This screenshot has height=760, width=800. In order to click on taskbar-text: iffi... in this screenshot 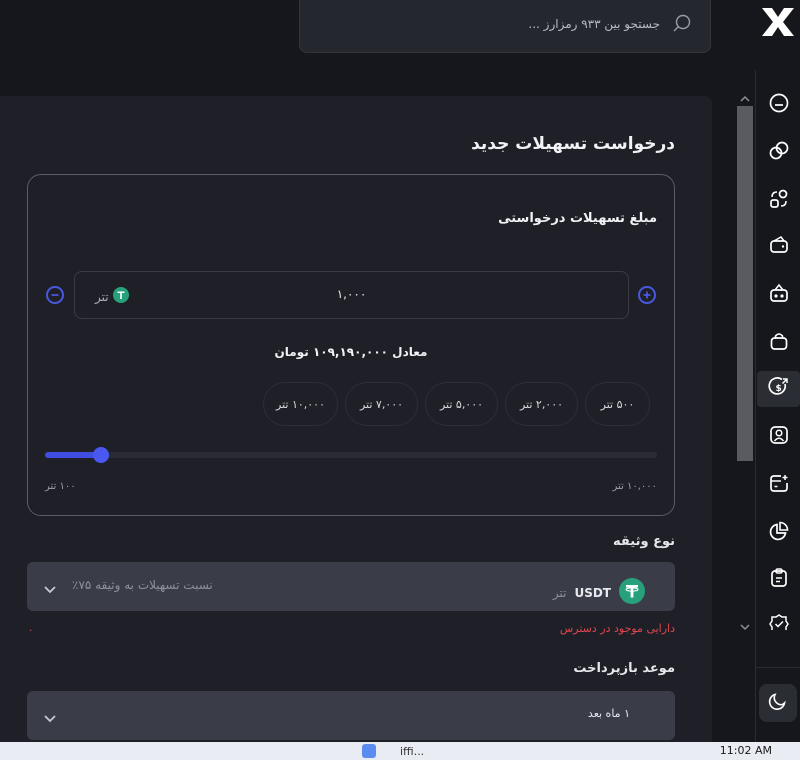, I will do `click(412, 751)`.